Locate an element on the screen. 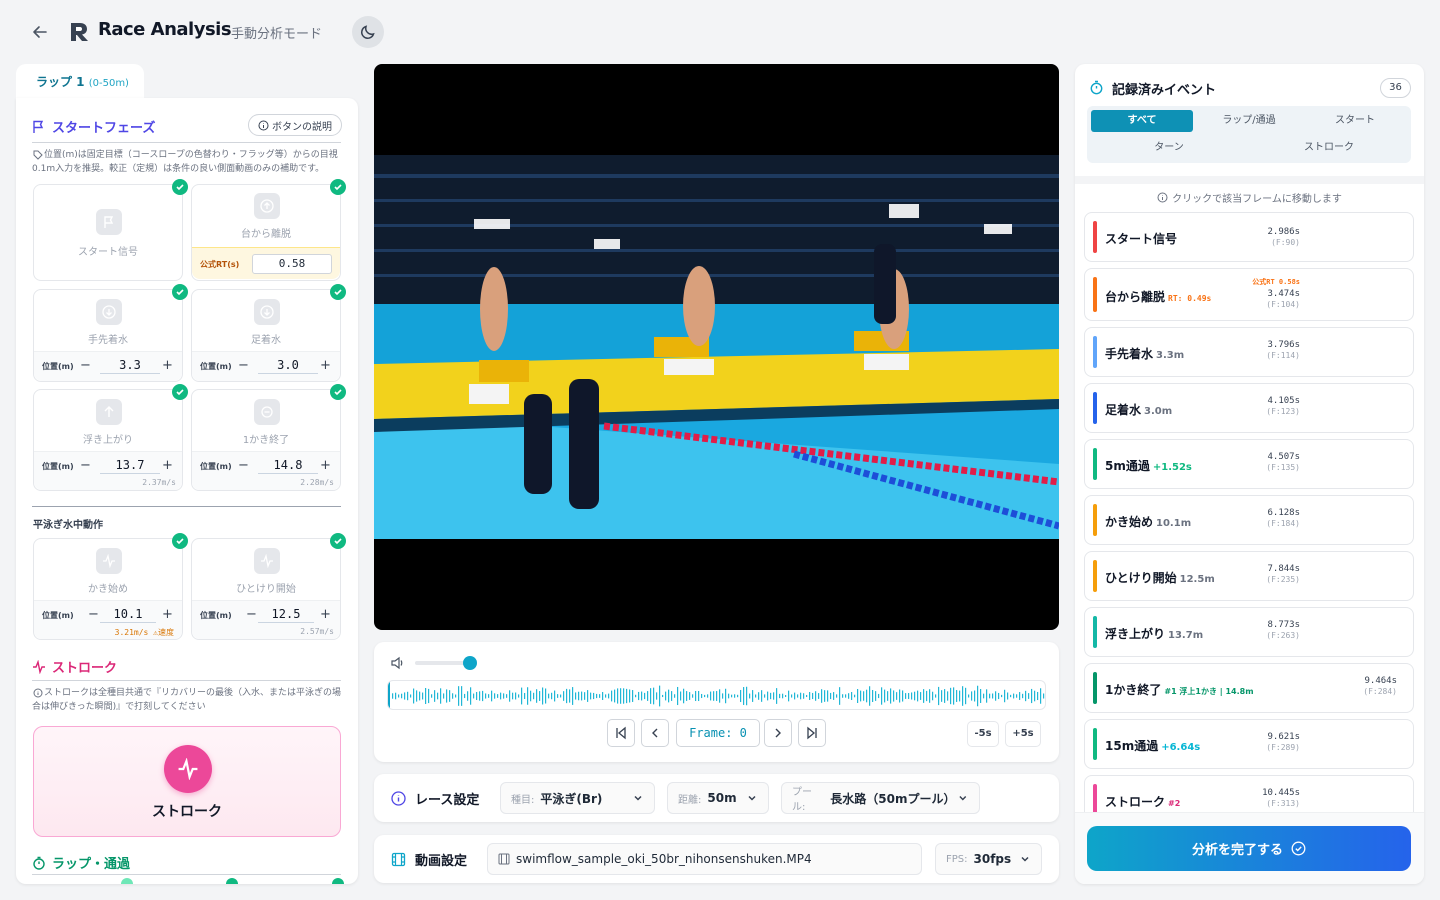 The width and height of the screenshot is (1440, 900). fps-select: FPS: 30fps is located at coordinates (988, 859).